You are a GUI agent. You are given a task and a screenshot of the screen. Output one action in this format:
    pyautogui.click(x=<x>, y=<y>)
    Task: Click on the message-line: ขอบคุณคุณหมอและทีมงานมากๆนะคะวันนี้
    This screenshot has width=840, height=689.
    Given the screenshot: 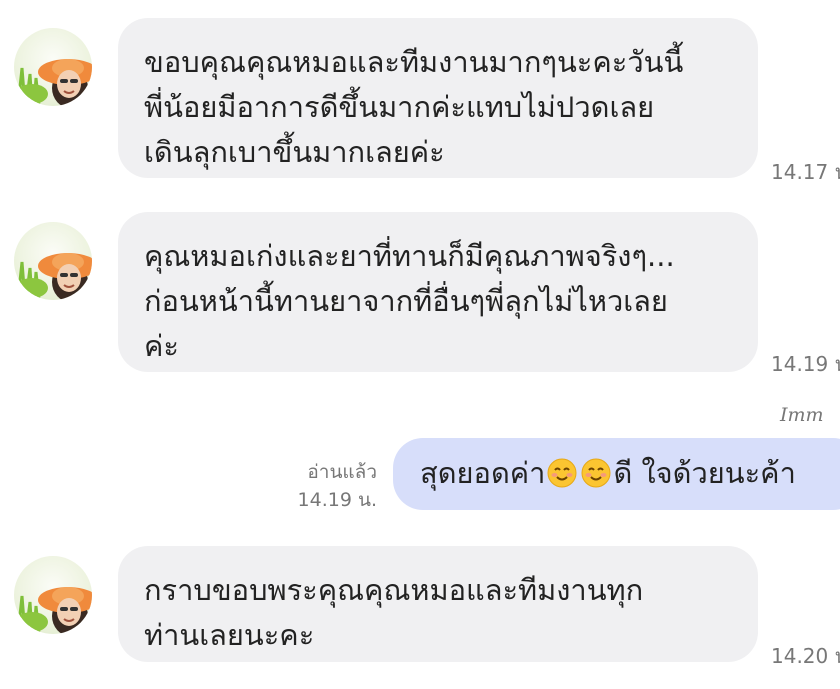 What is the action you would take?
    pyautogui.click(x=414, y=62)
    